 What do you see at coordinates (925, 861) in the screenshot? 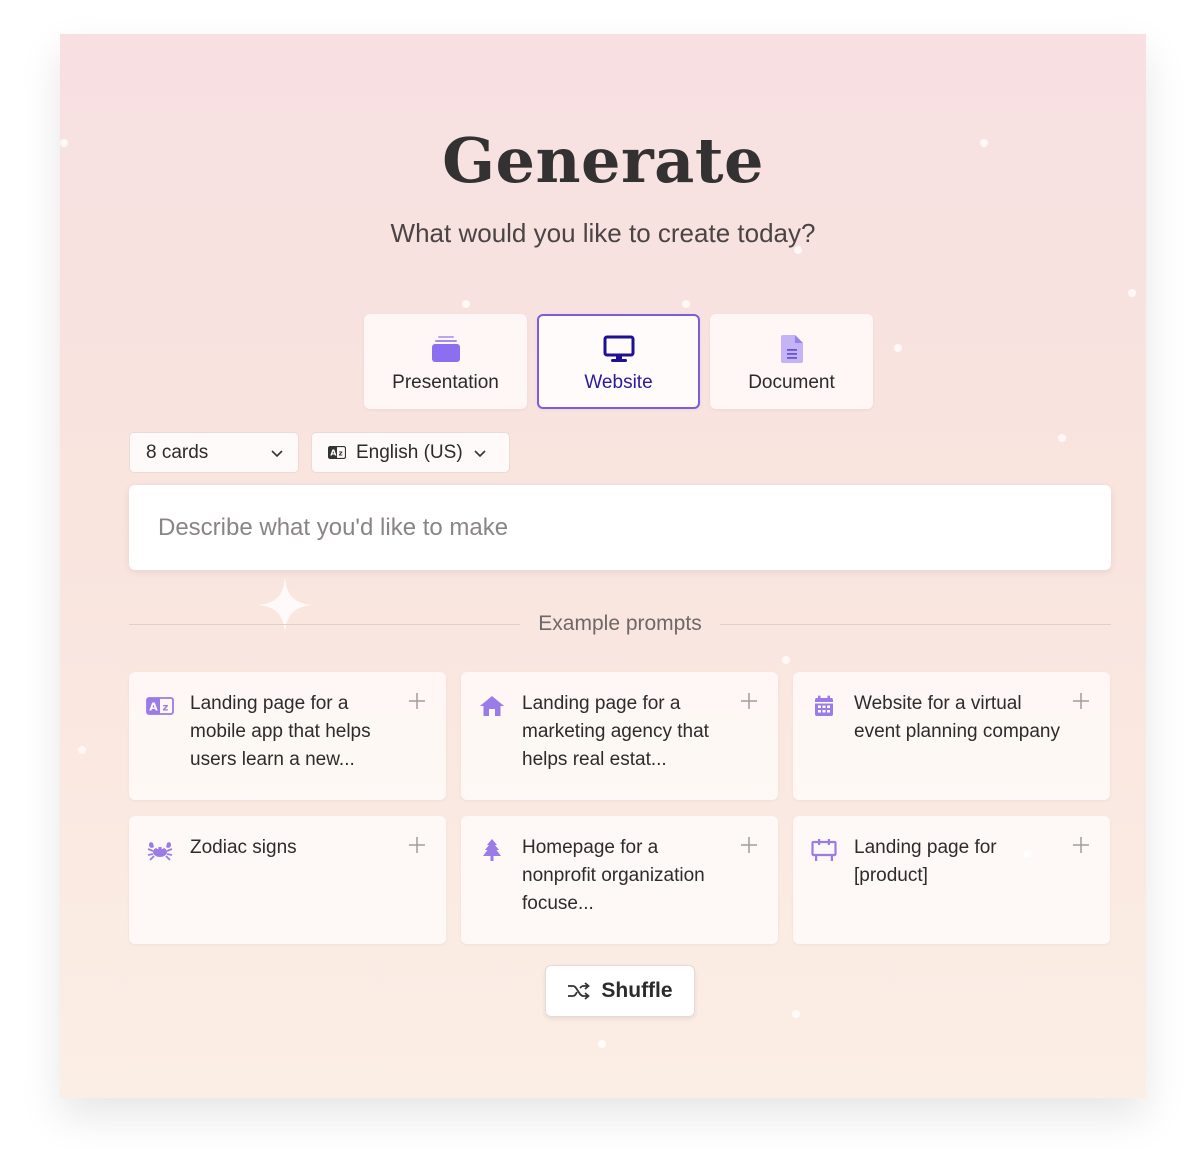
I see `example-prompt-text: Landing page for [product]` at bounding box center [925, 861].